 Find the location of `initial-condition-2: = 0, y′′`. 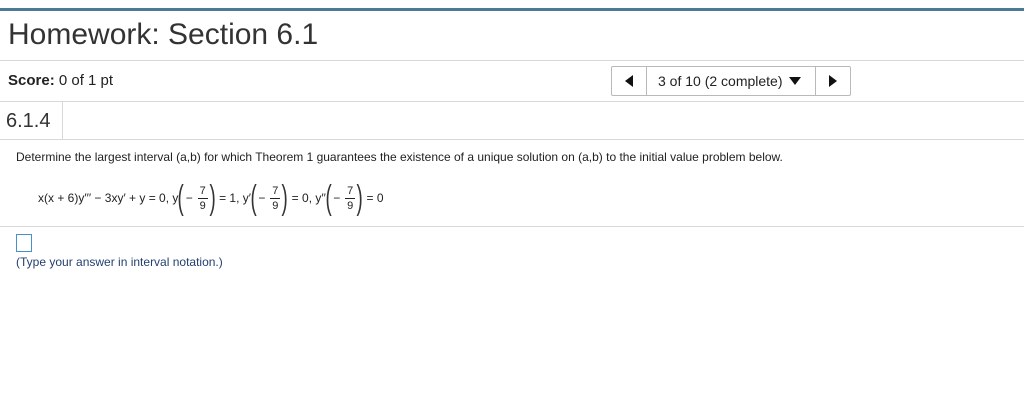

initial-condition-2: = 0, y′′ is located at coordinates (308, 198).